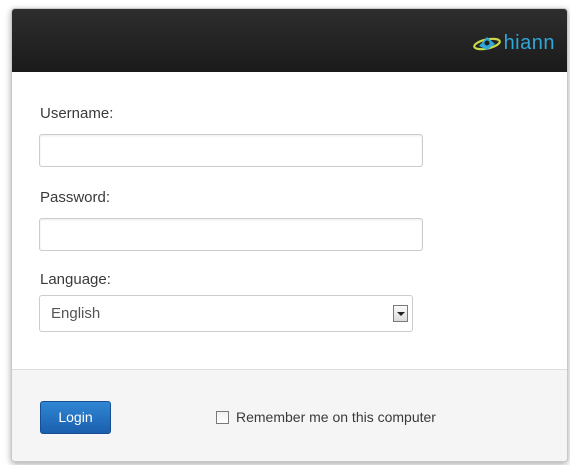 The height and width of the screenshot is (465, 570). I want to click on language-select: English, so click(226, 313).